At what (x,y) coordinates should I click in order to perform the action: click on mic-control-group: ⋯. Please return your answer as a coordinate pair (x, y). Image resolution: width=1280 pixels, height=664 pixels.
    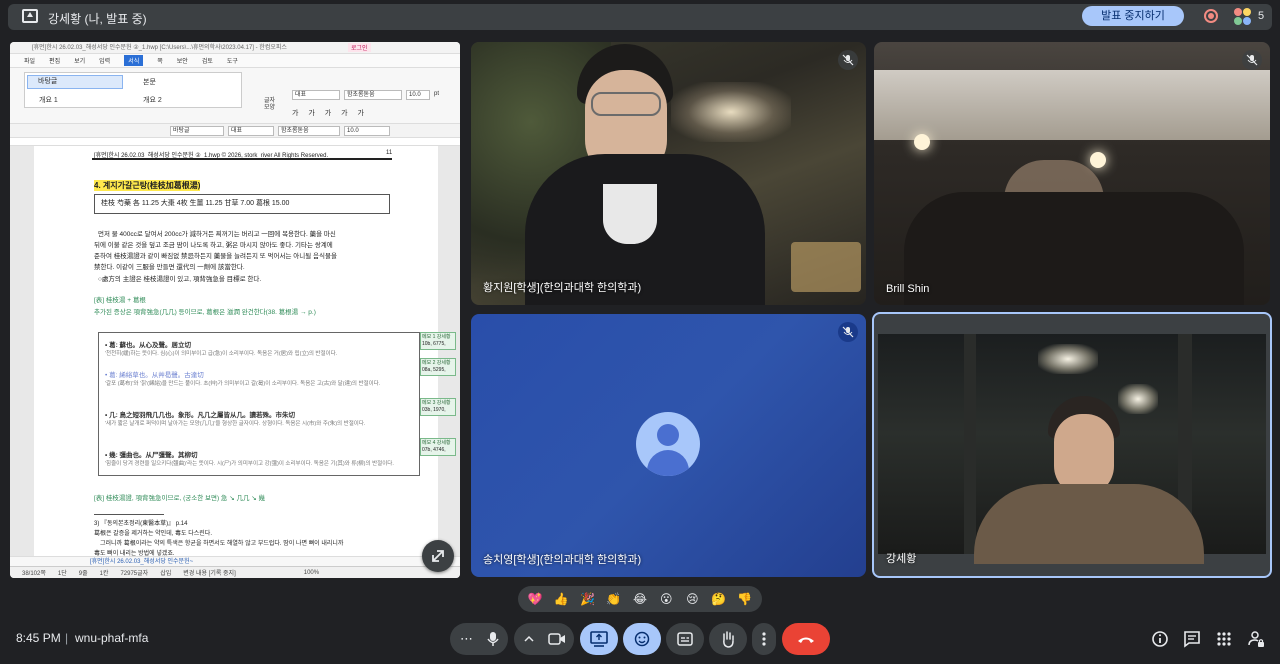
    Looking at the image, I should click on (479, 639).